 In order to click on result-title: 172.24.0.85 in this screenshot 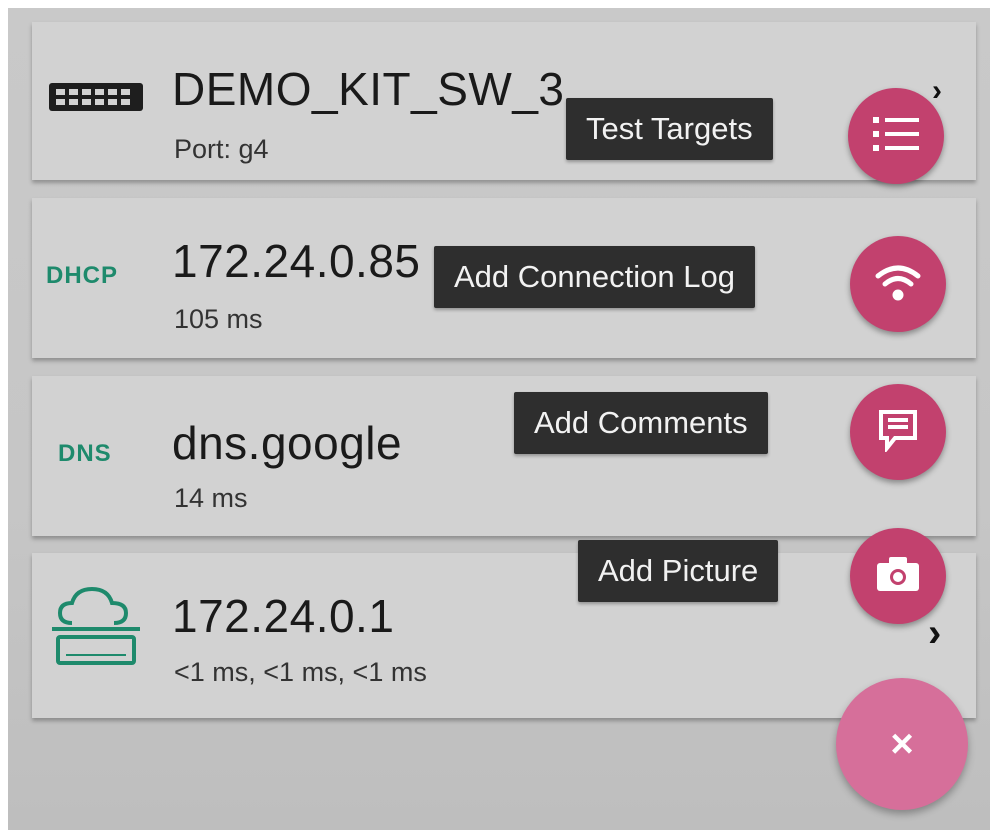, I will do `click(296, 261)`.